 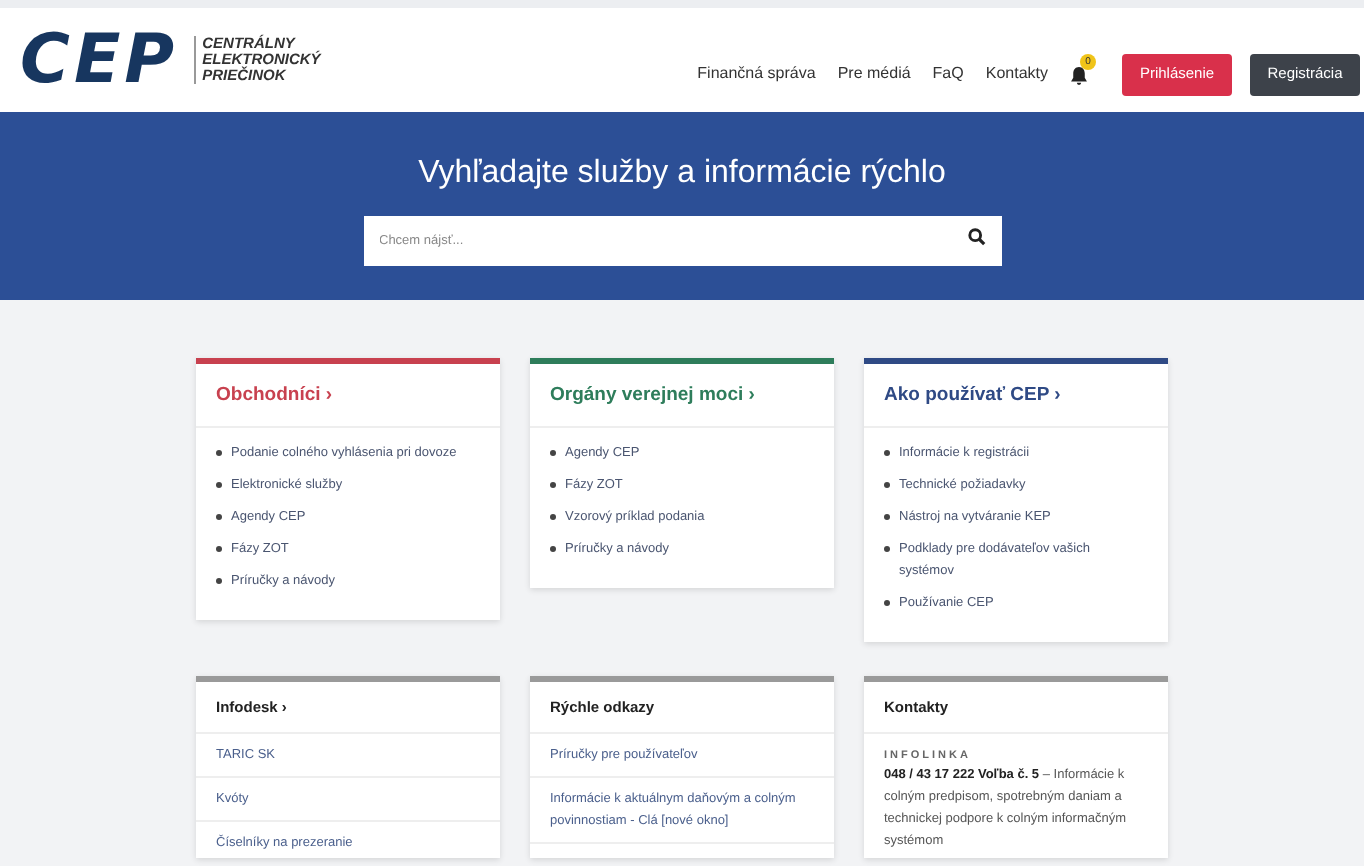 I want to click on nav-link: Pre médiá, so click(x=874, y=74).